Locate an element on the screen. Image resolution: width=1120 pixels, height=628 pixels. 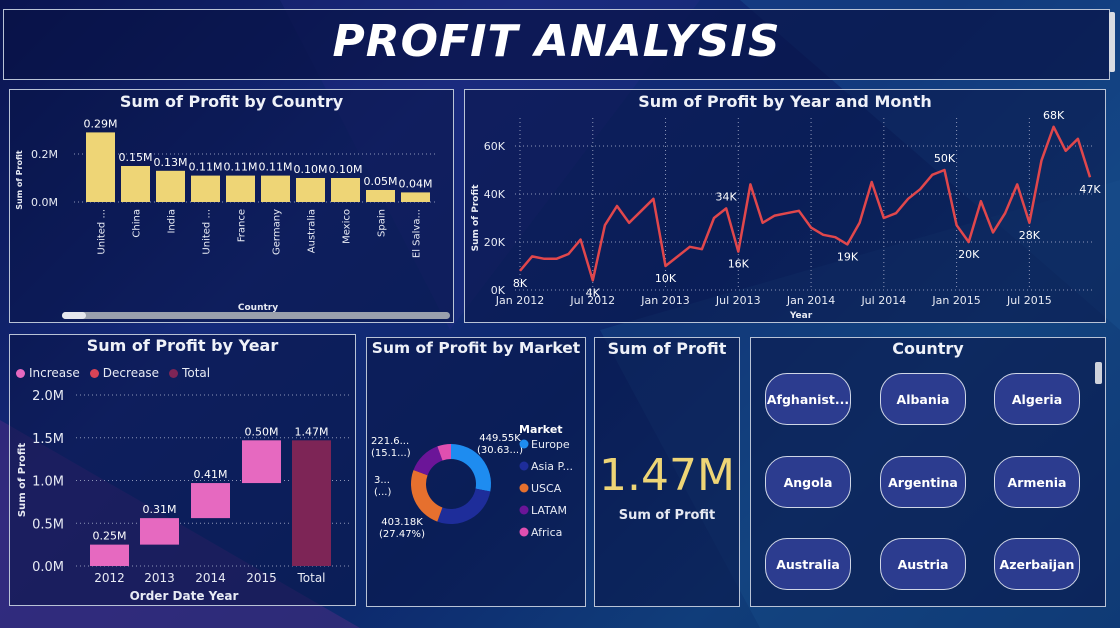
country-data-label: 0.29M is located at coordinates (101, 123).